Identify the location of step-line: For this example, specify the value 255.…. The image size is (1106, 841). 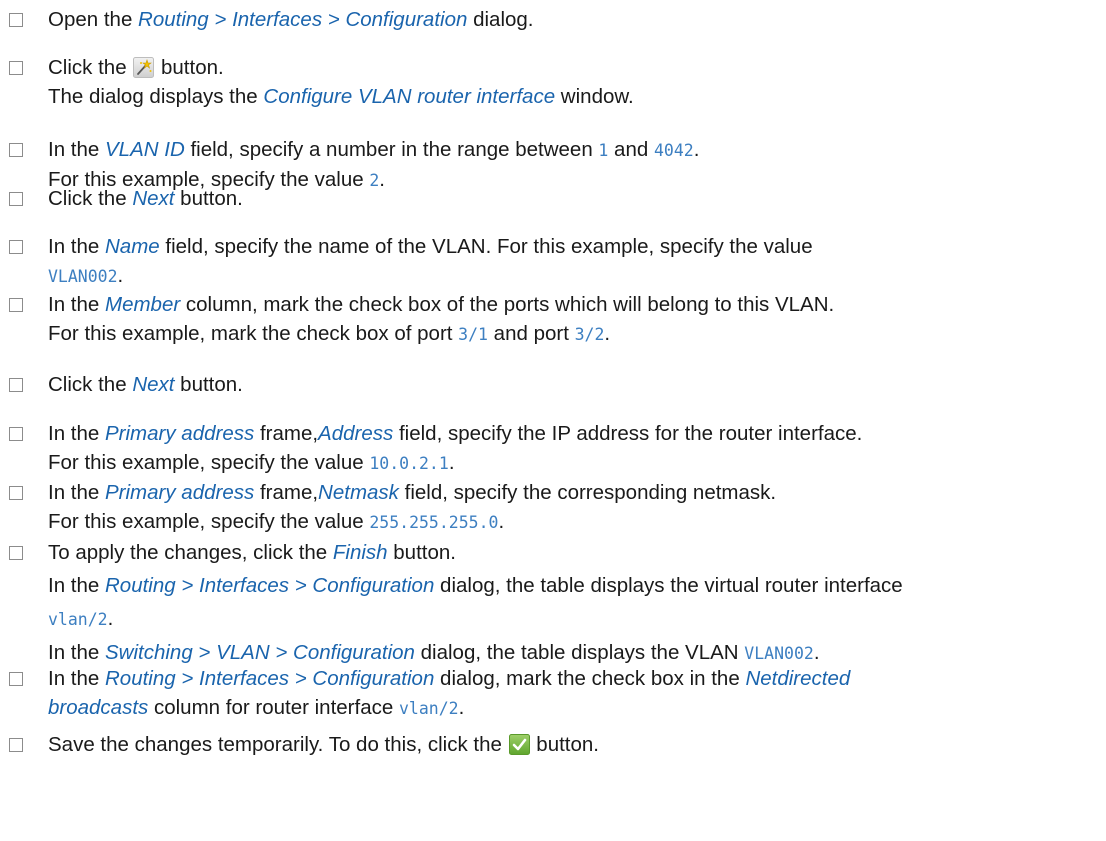
(575, 522).